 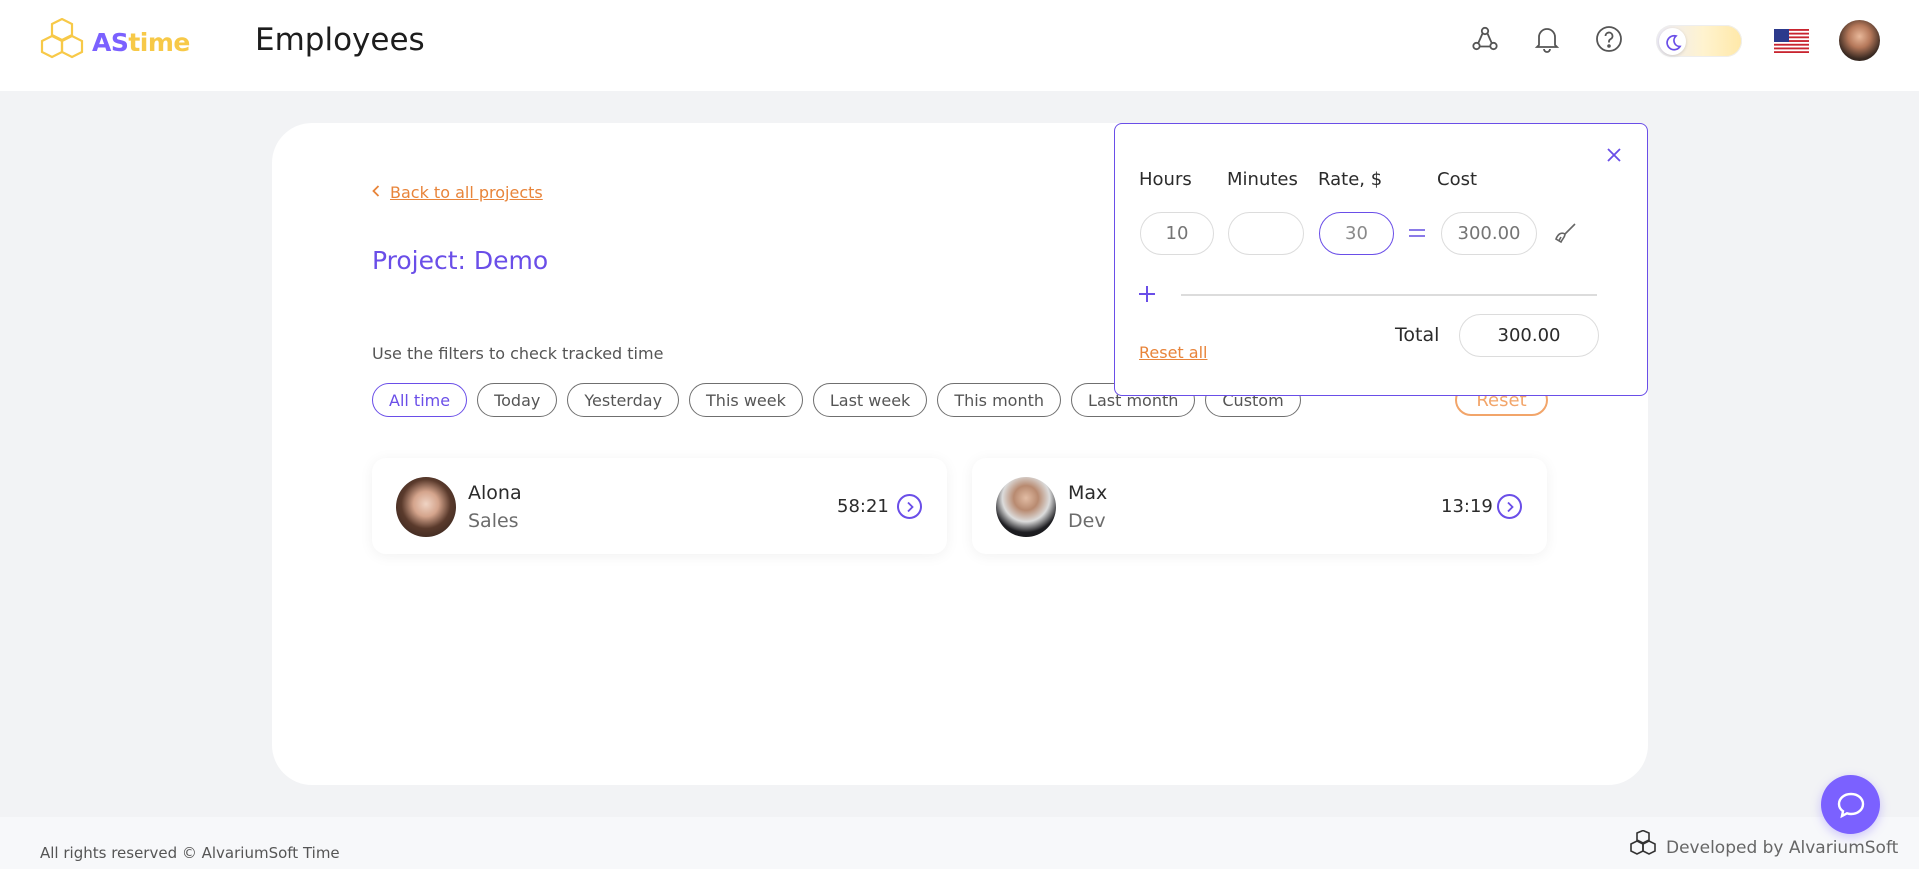 What do you see at coordinates (517, 400) in the screenshot?
I see `filter-today: Today` at bounding box center [517, 400].